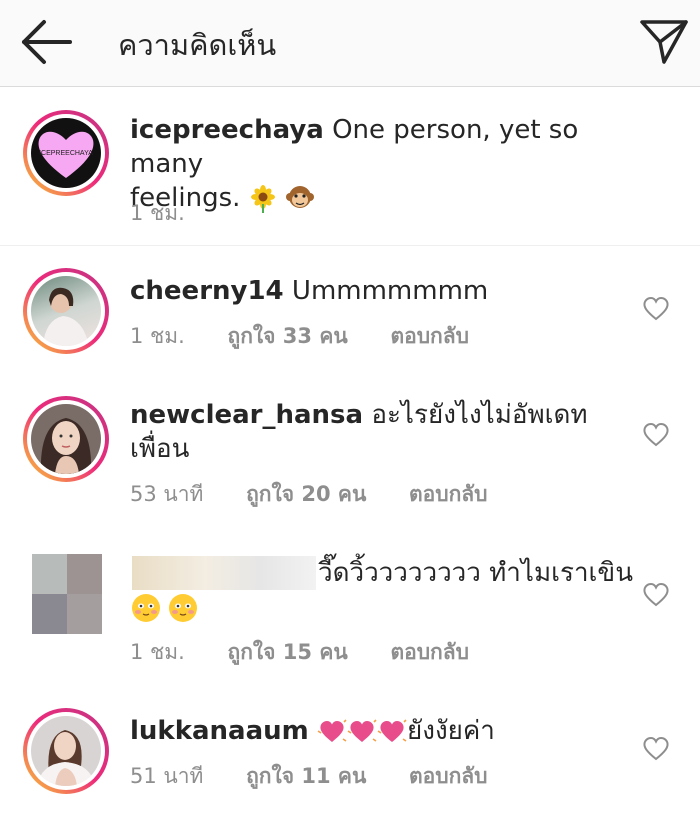 The width and height of the screenshot is (700, 816). What do you see at coordinates (306, 494) in the screenshot?
I see `comment-likes: ถูกใจ 20 คน` at bounding box center [306, 494].